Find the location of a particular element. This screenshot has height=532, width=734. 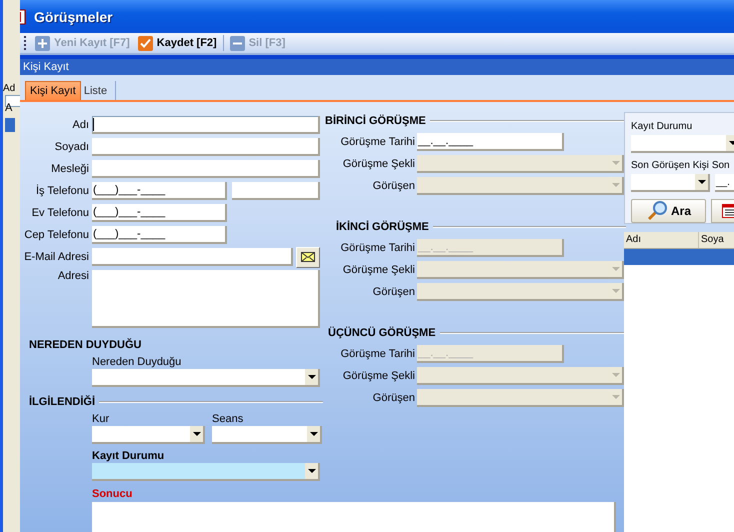

section-title: BİRİNCİ GÖRÜŞME is located at coordinates (375, 121).